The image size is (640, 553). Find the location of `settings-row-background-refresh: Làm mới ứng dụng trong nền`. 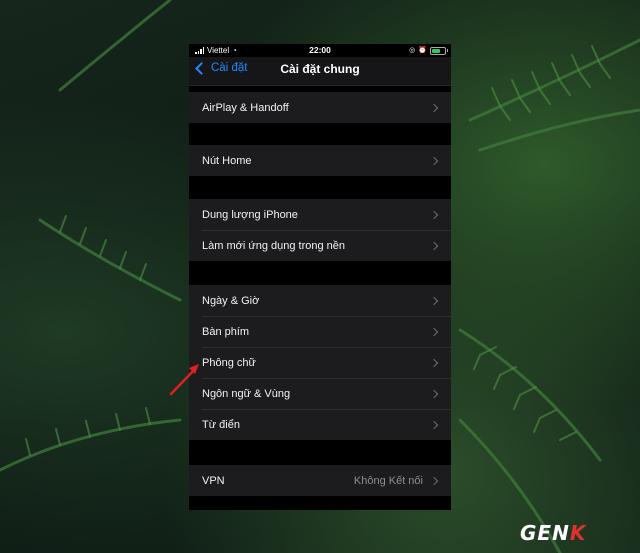

settings-row-background-refresh: Làm mới ứng dụng trong nền is located at coordinates (320, 245).